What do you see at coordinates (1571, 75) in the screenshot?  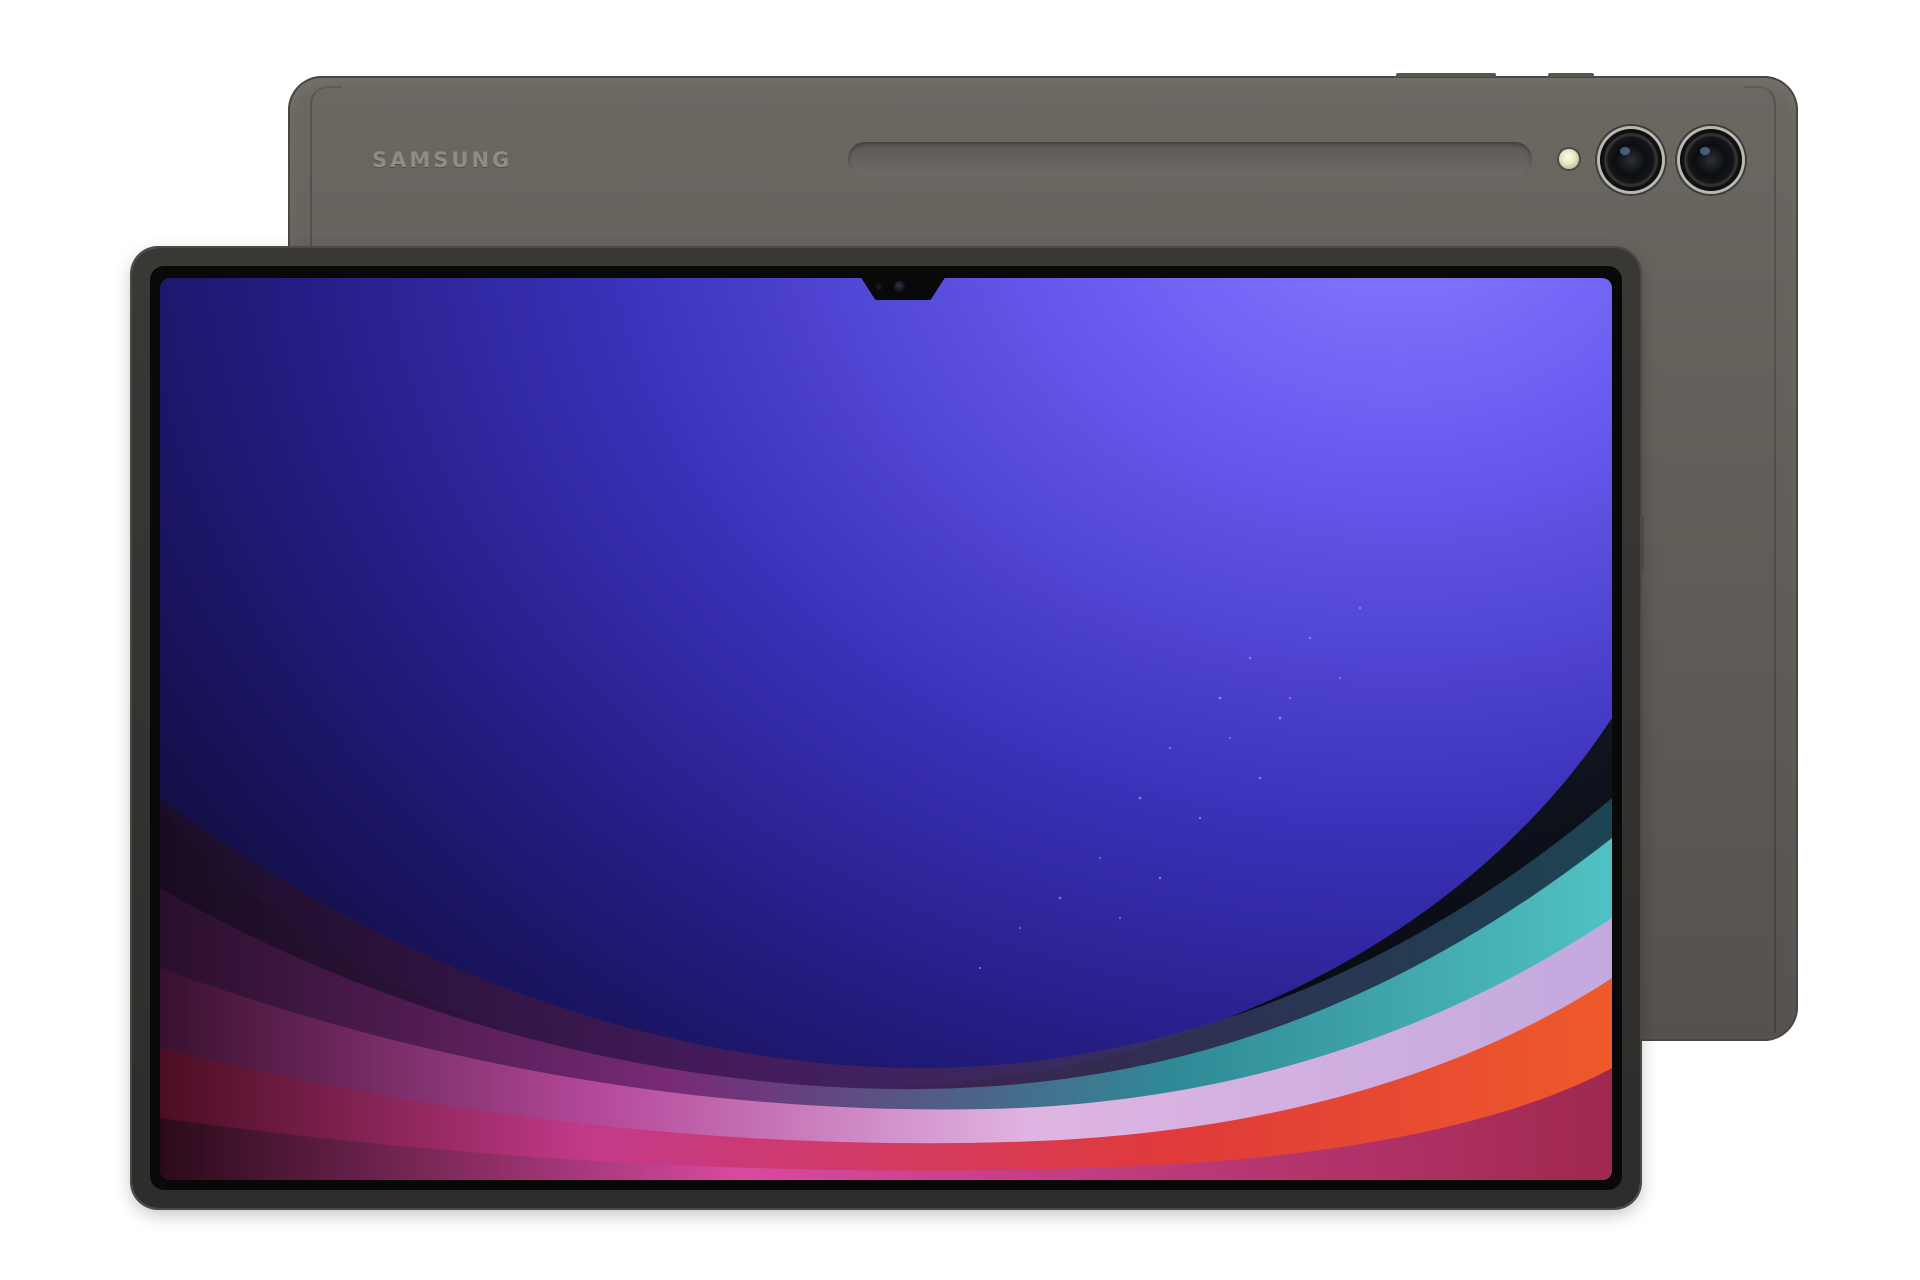 I see `power-button` at bounding box center [1571, 75].